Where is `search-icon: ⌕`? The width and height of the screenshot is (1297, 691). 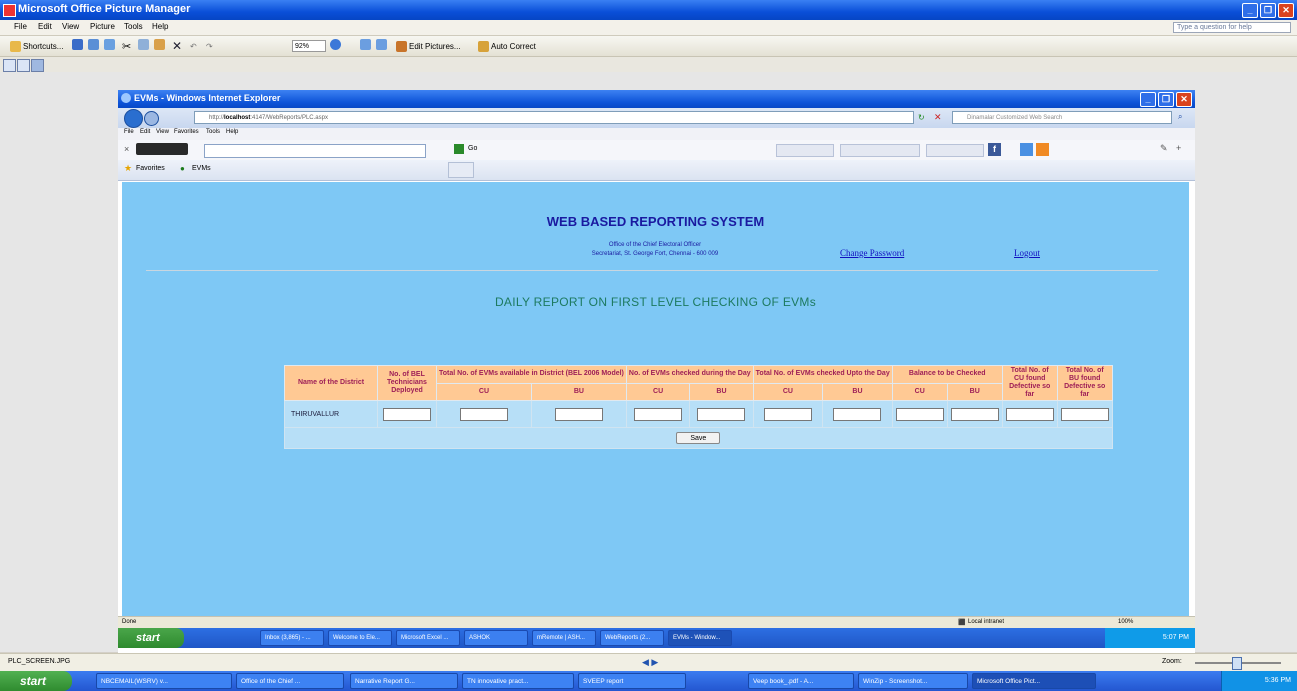
search-icon: ⌕ is located at coordinates (1180, 117).